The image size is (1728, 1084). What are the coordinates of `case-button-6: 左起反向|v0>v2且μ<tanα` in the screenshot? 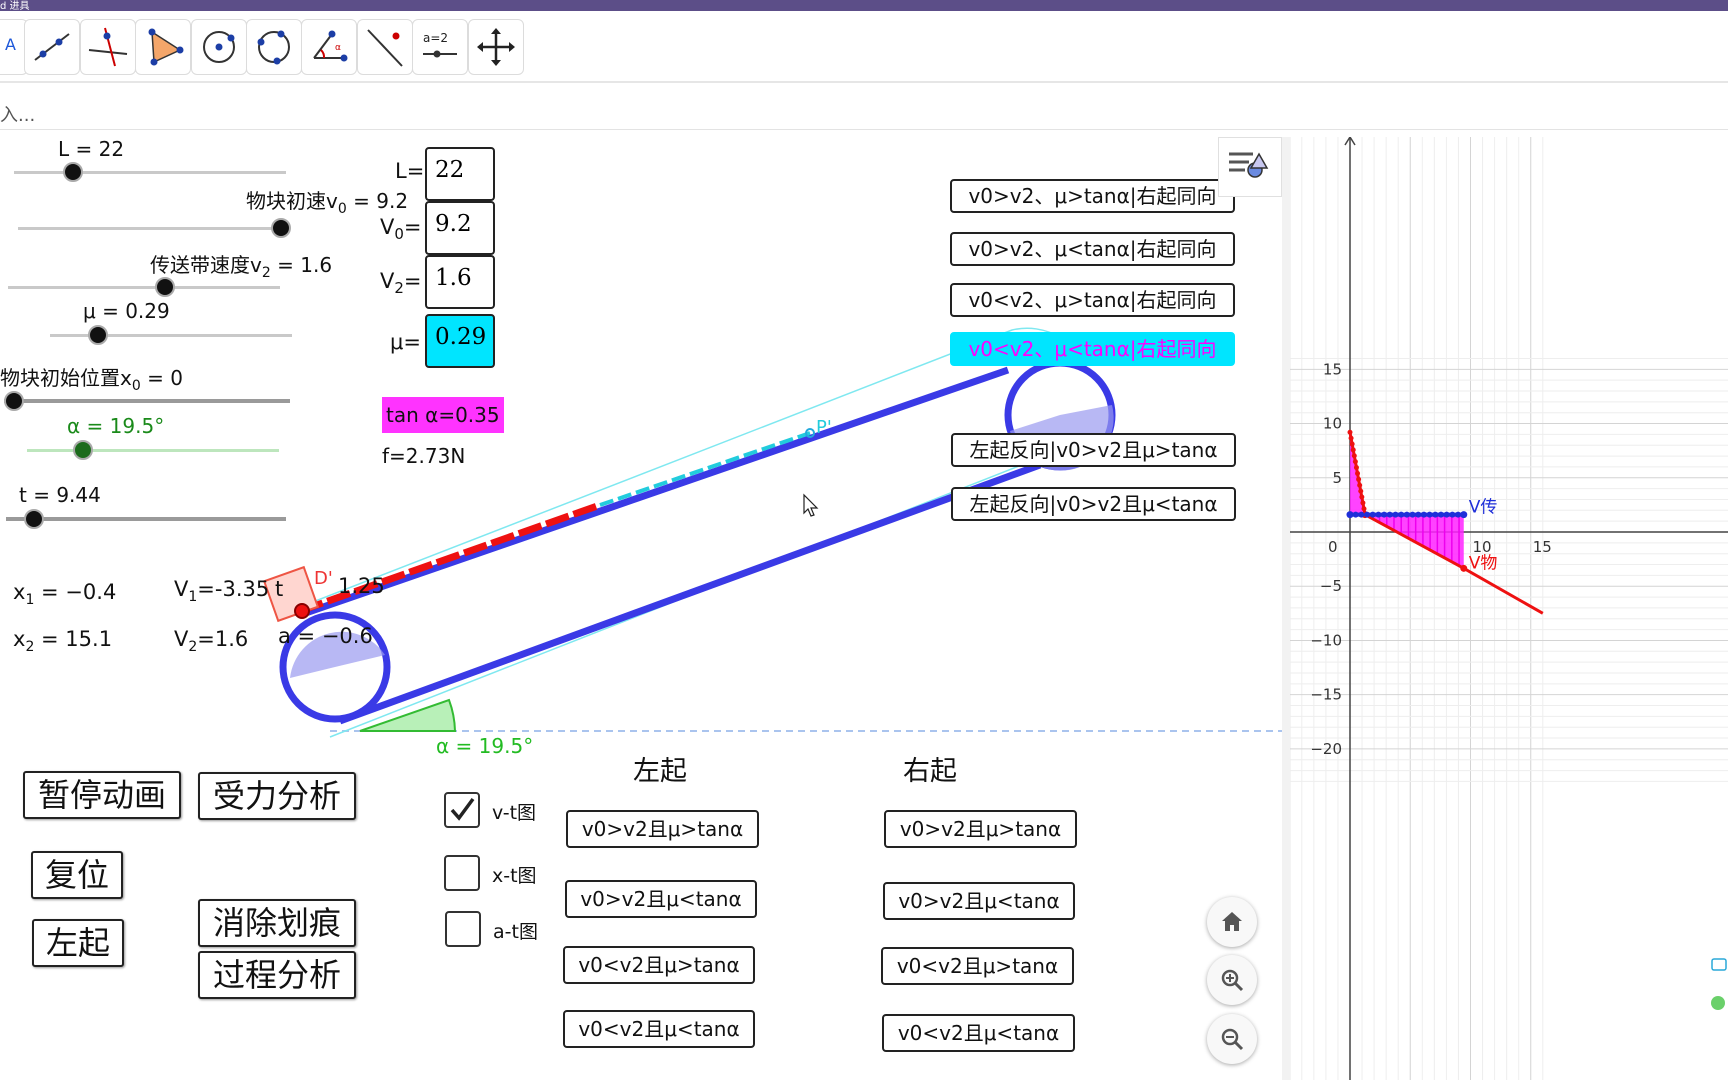 It's located at (1093, 504).